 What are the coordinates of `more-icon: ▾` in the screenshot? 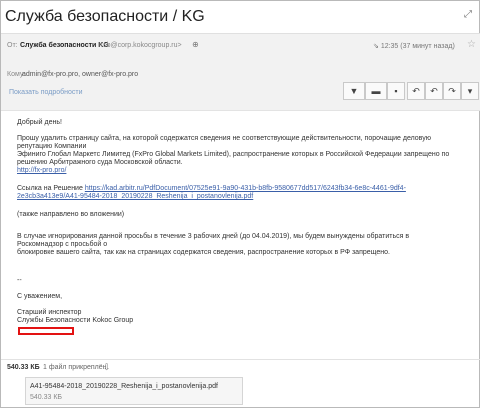 It's located at (470, 91).